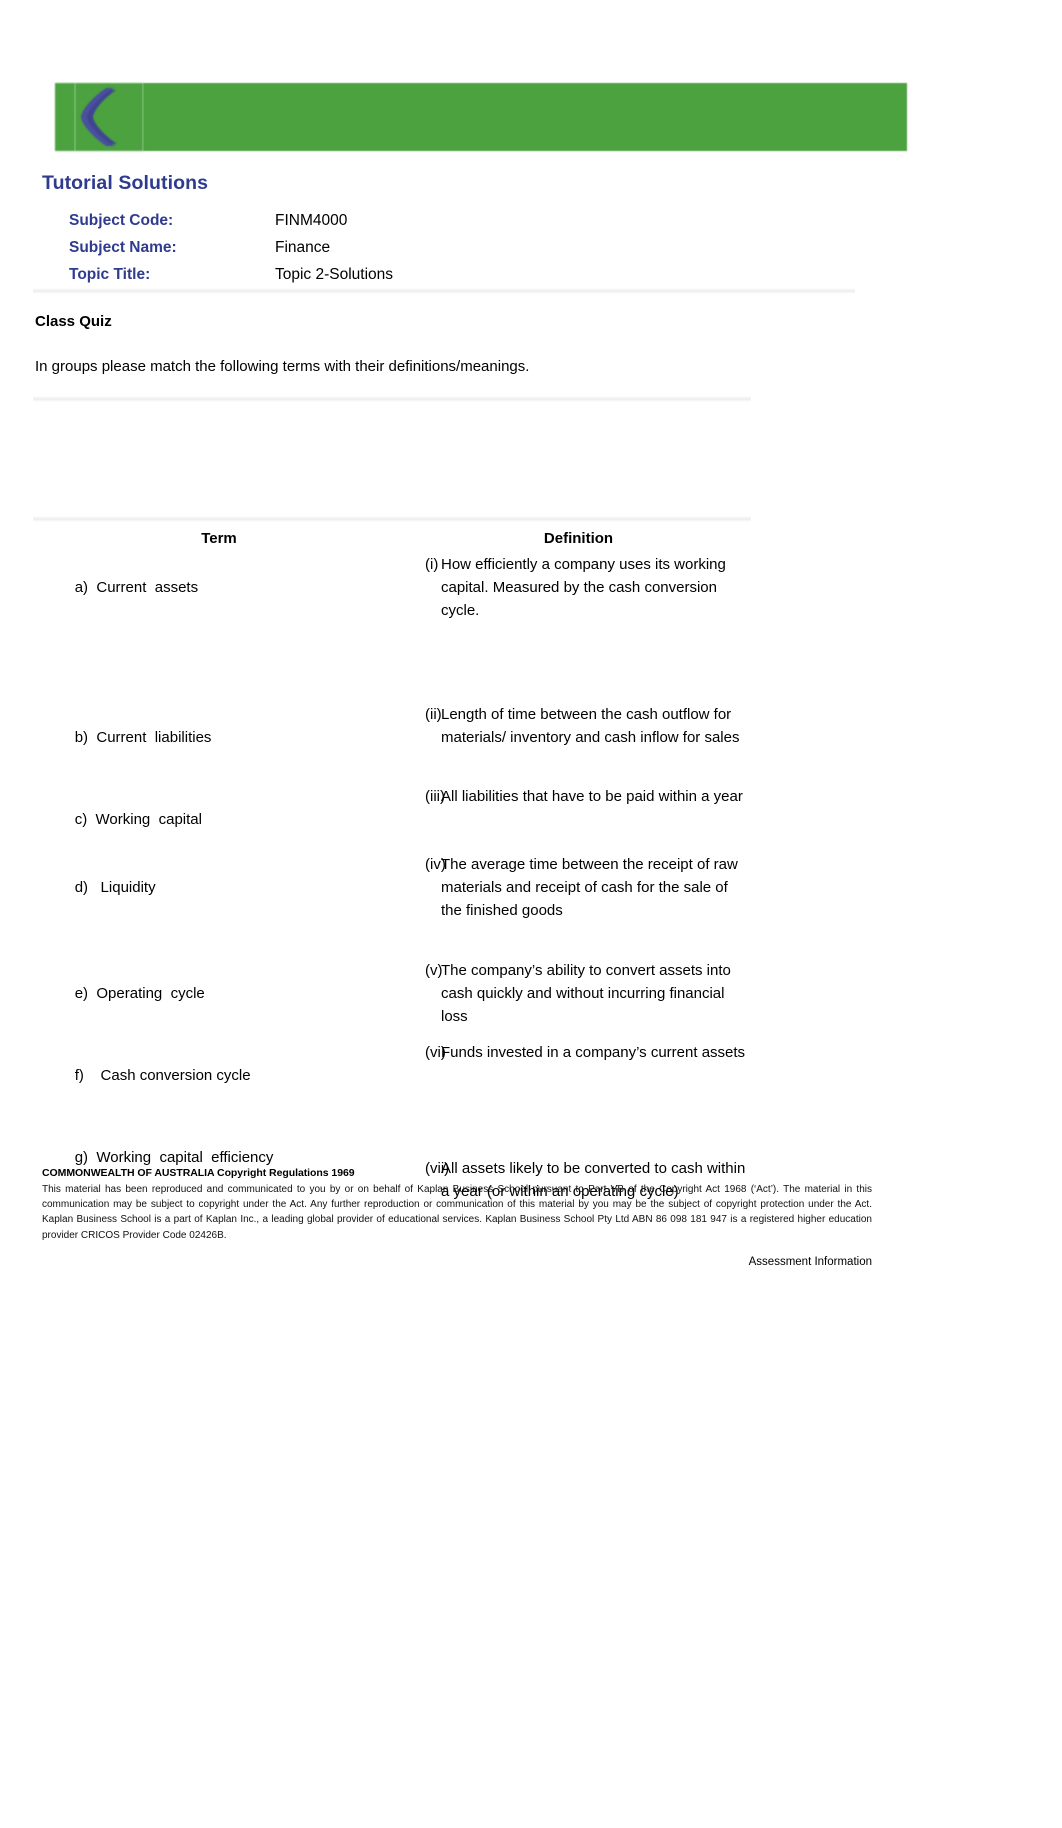 The width and height of the screenshot is (1062, 1828). I want to click on definition-marker-ii: (ii), so click(433, 714).